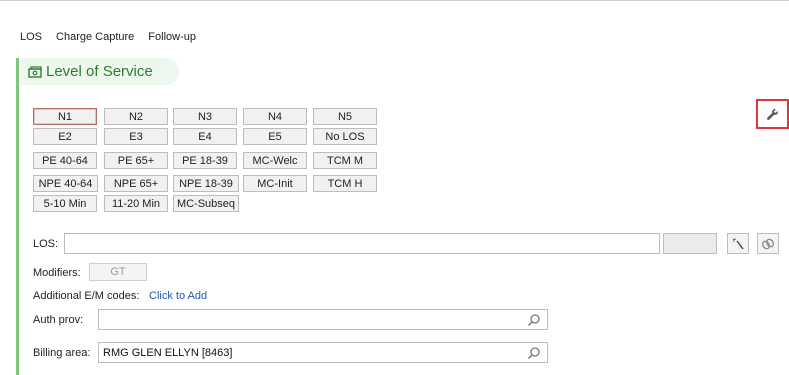 The width and height of the screenshot is (789, 375). Describe the element at coordinates (136, 136) in the screenshot. I see `los-button-e3: E3` at that location.